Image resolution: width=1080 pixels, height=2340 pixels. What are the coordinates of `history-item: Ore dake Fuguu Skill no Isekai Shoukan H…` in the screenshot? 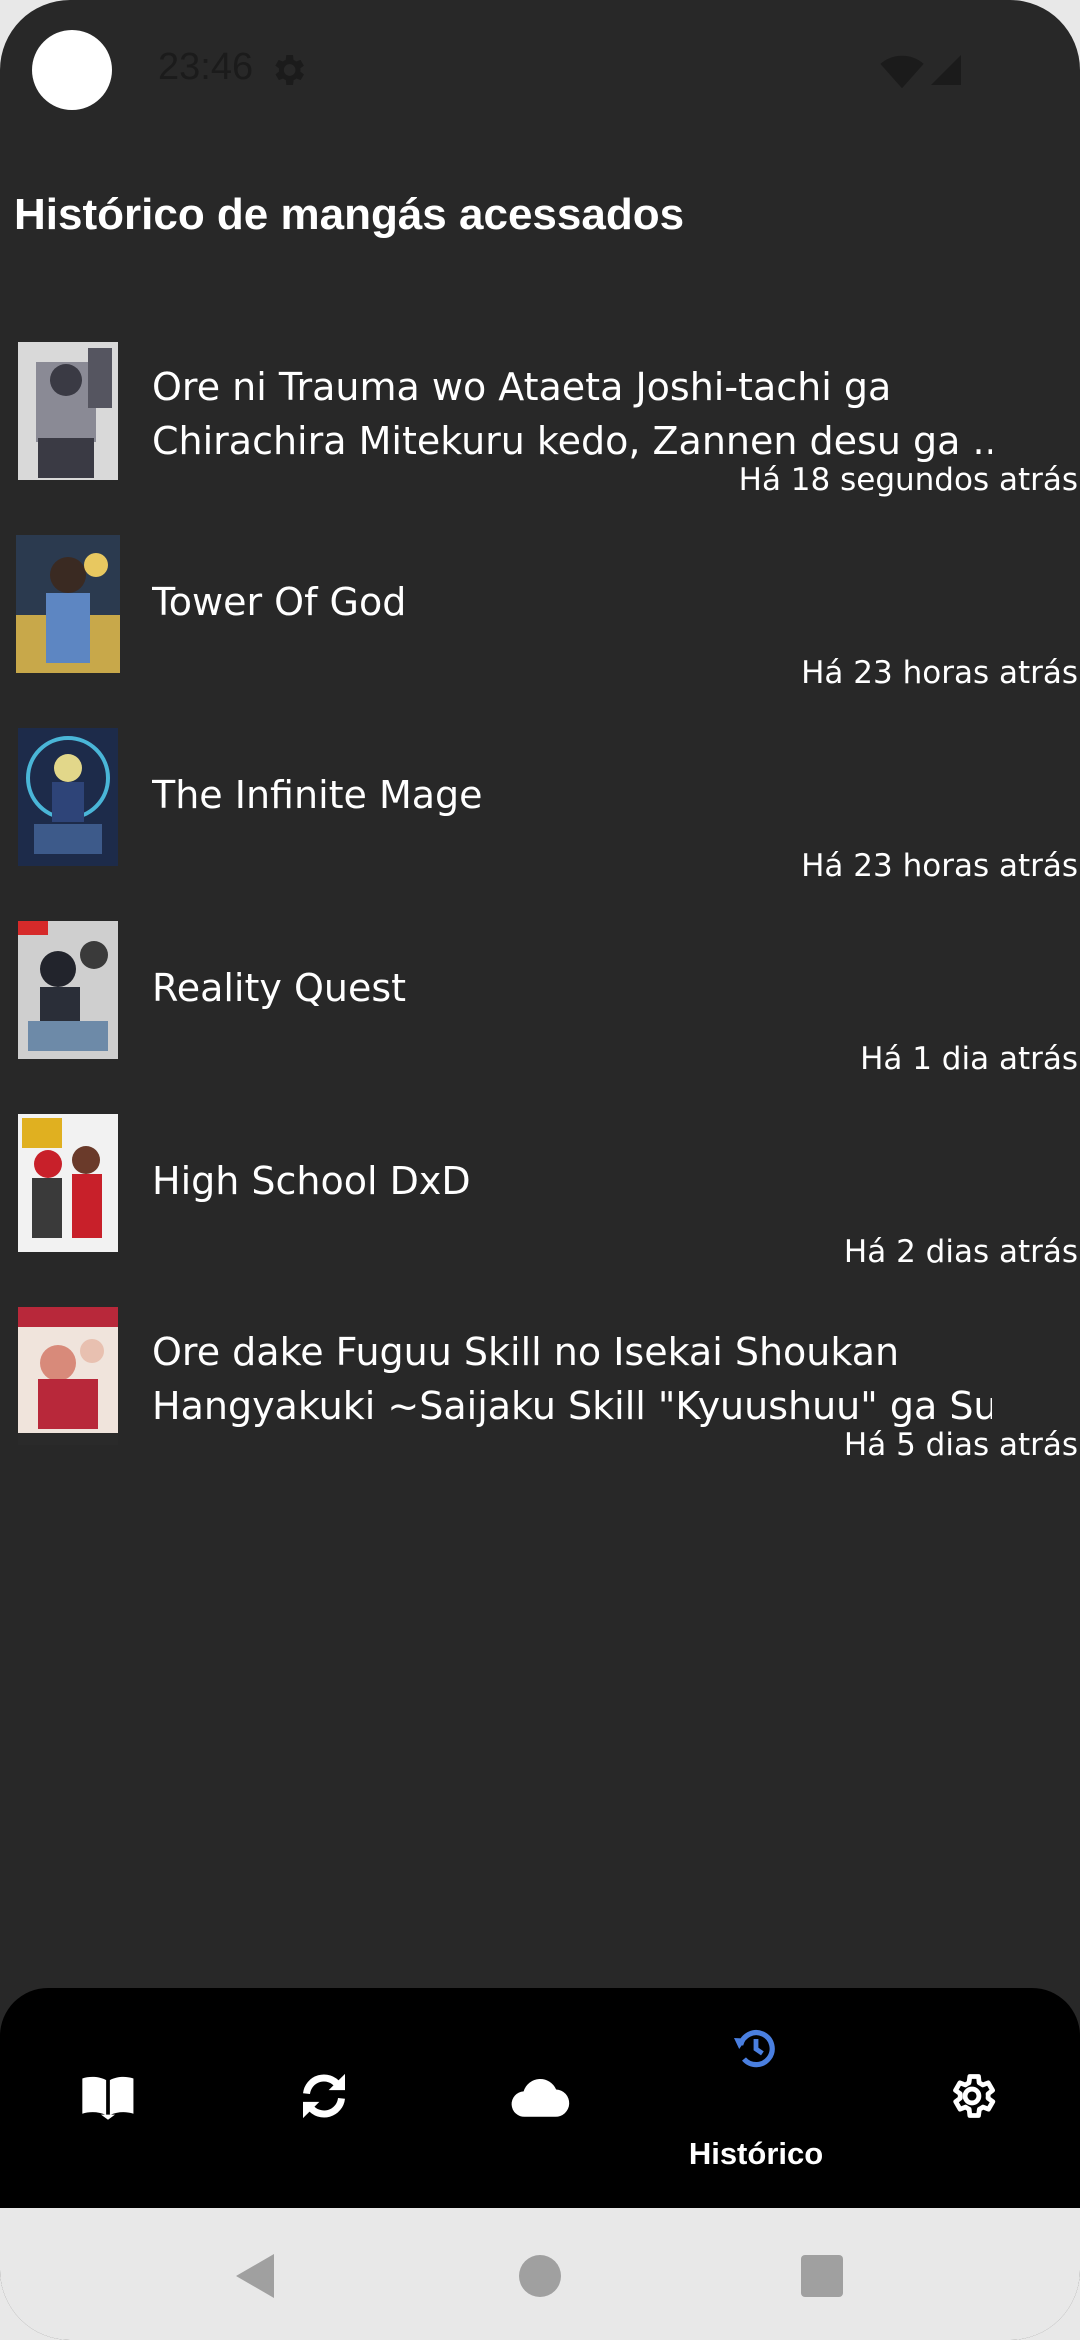 It's located at (540, 1391).